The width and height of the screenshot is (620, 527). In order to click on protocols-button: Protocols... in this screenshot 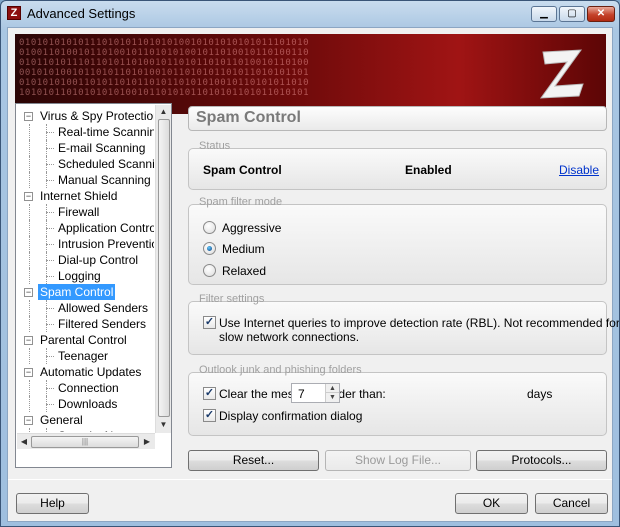, I will do `click(541, 460)`.